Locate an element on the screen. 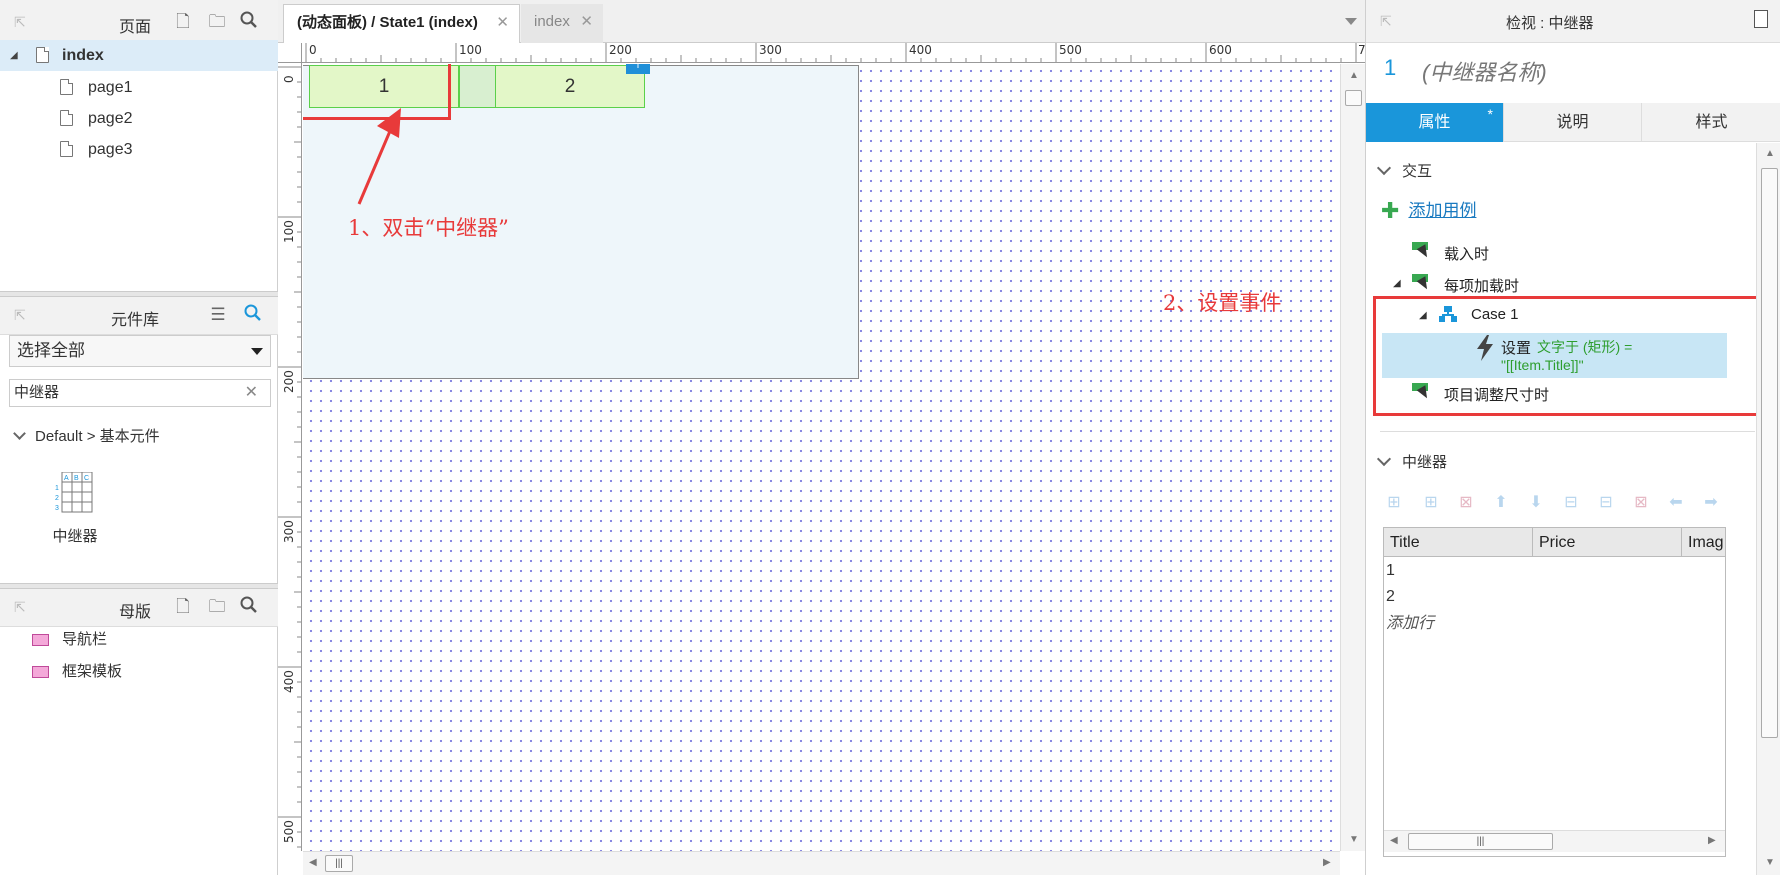 The height and width of the screenshot is (875, 1780). interactions-section-header: 交互 is located at coordinates (1404, 170).